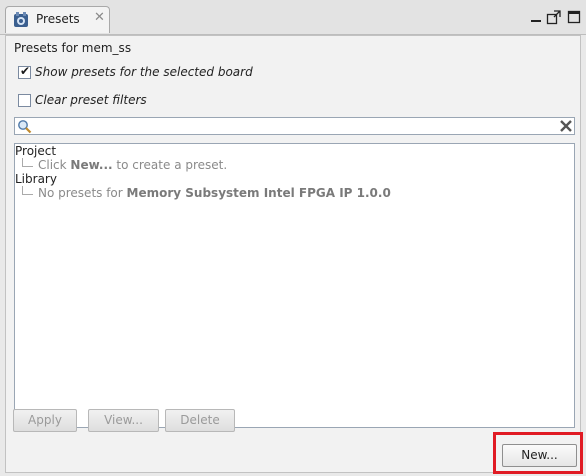  What do you see at coordinates (82, 193) in the screenshot?
I see `library-hint-text: No presets for` at bounding box center [82, 193].